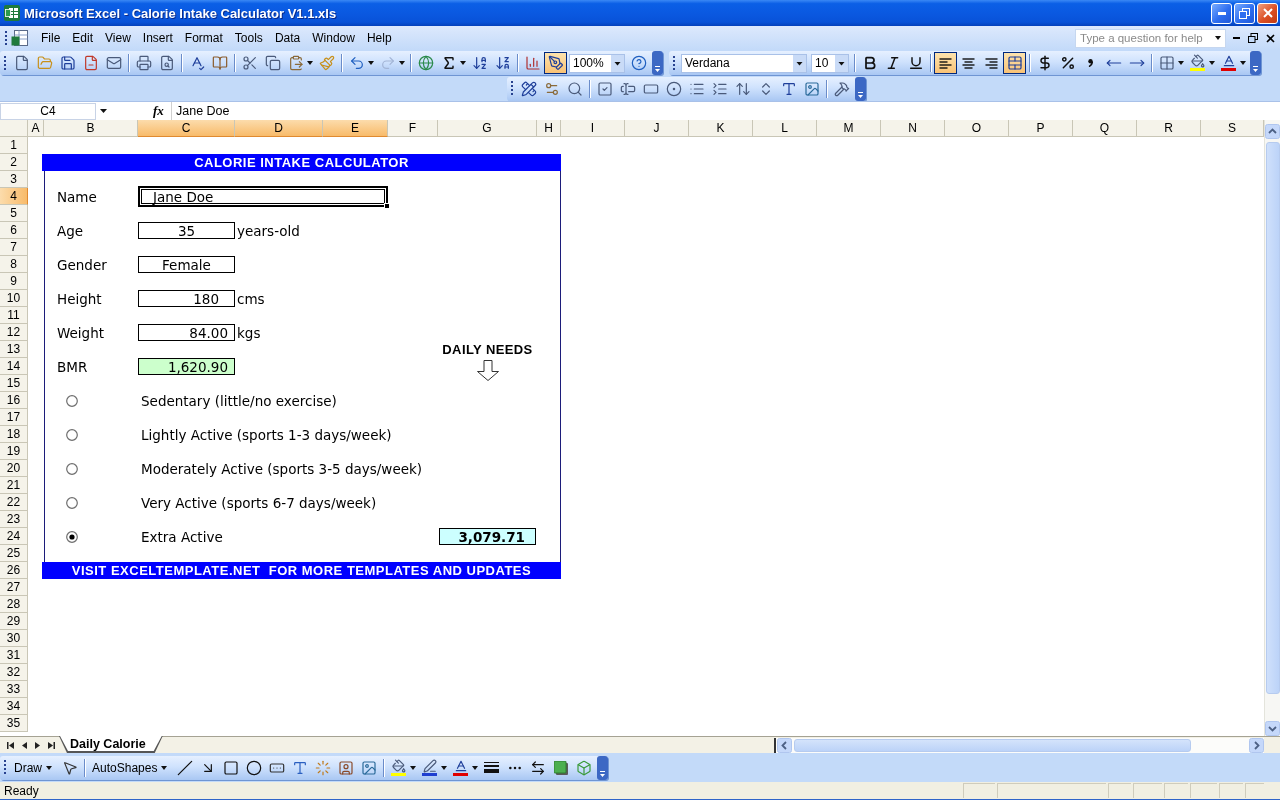 The height and width of the screenshot is (800, 1280). What do you see at coordinates (161, 111) in the screenshot?
I see `insert-function-button: fx` at bounding box center [161, 111].